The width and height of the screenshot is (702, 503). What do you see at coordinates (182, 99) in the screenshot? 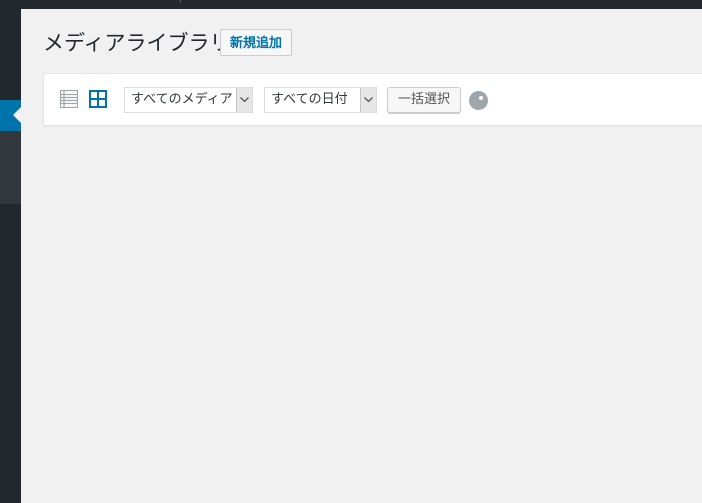
I see `media-type-filter-value: すべてのメディア` at bounding box center [182, 99].